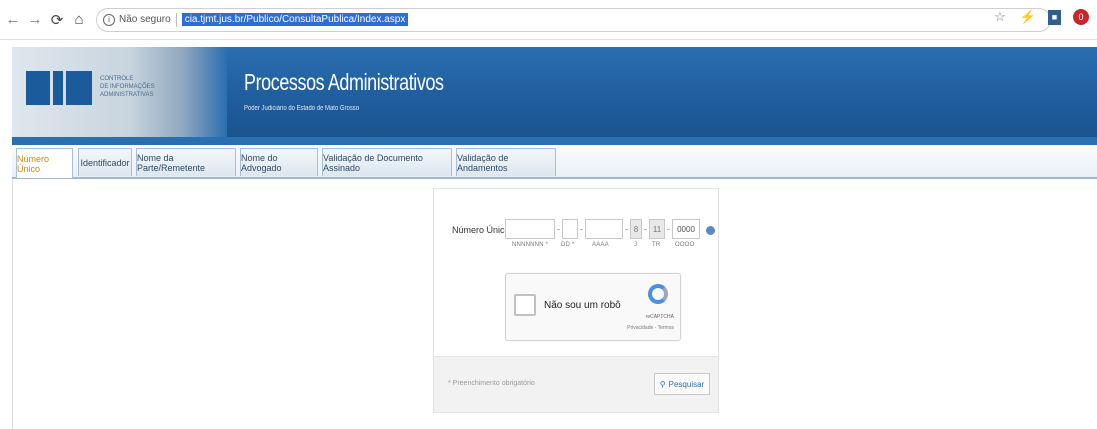 The height and width of the screenshot is (429, 1097). What do you see at coordinates (491, 383) in the screenshot?
I see `required-note: * Preenchimento obrigatório` at bounding box center [491, 383].